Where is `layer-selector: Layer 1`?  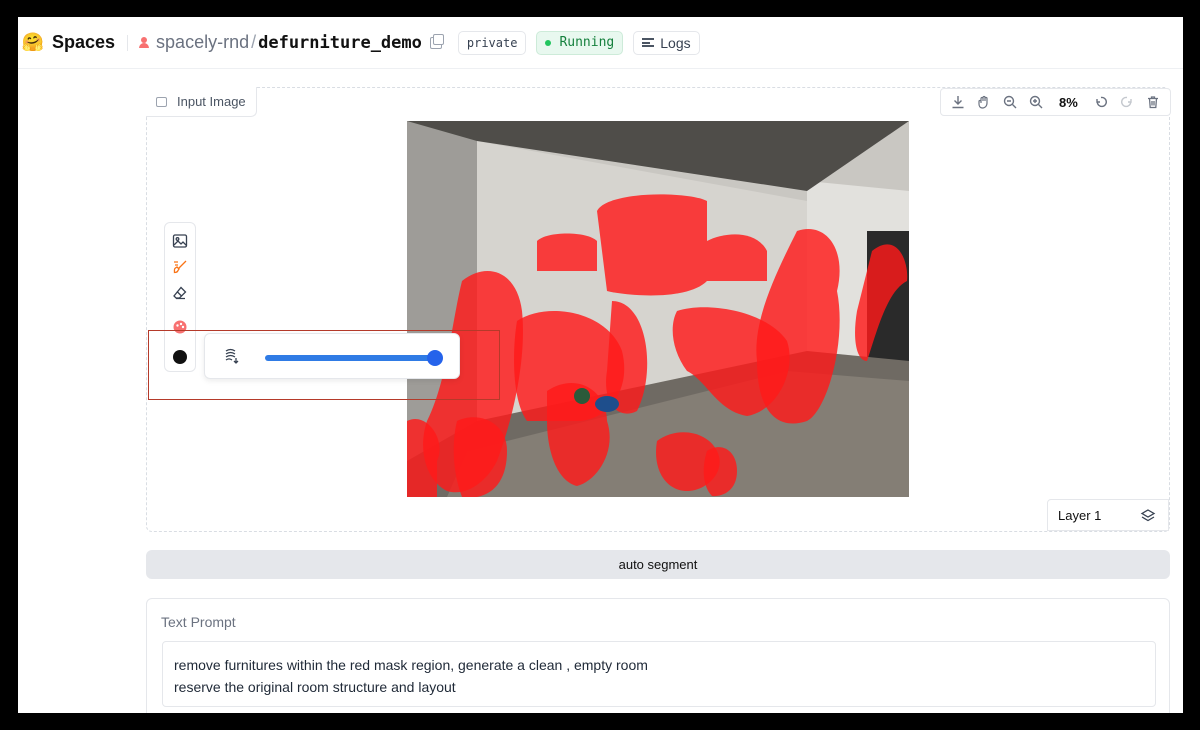 layer-selector: Layer 1 is located at coordinates (1108, 515).